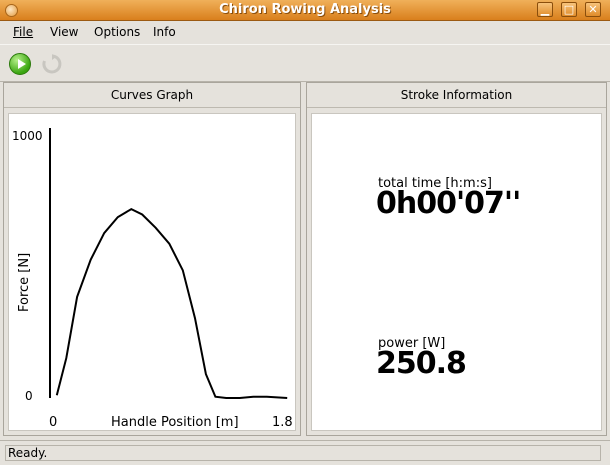  Describe the element at coordinates (421, 363) in the screenshot. I see `power-value: 250.8` at that location.